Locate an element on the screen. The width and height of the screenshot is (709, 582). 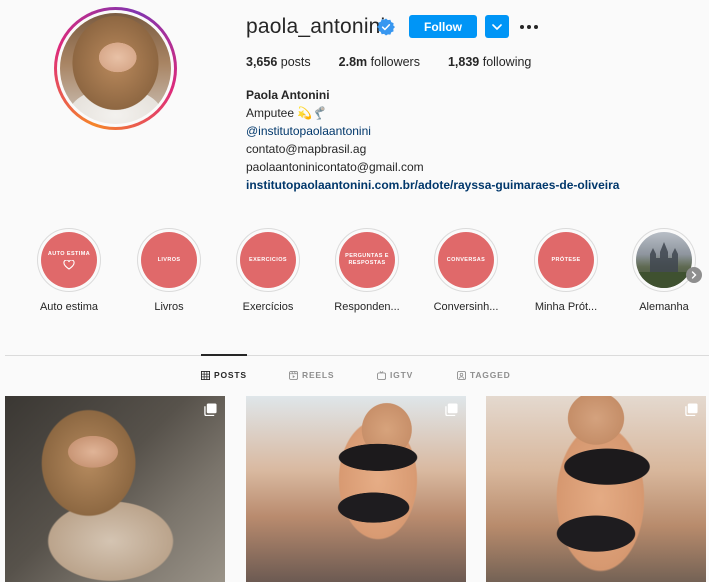
tab-tagged: TAGGED is located at coordinates (484, 375).